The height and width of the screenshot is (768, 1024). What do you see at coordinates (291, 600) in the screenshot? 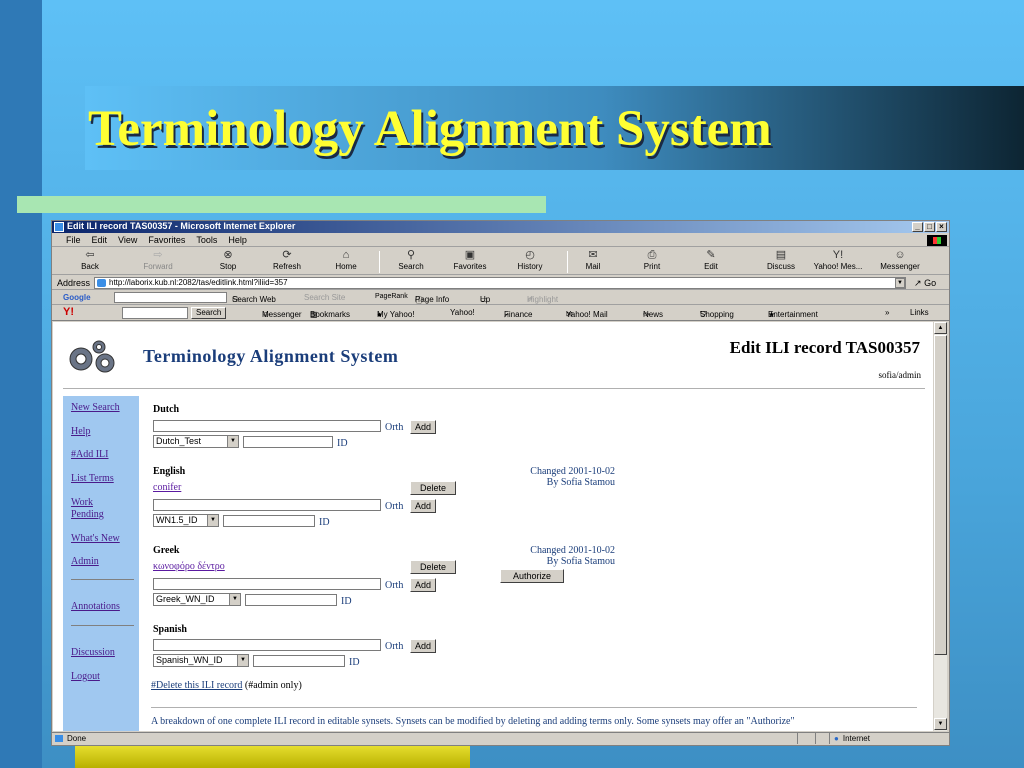
I see `greek-id-input` at bounding box center [291, 600].